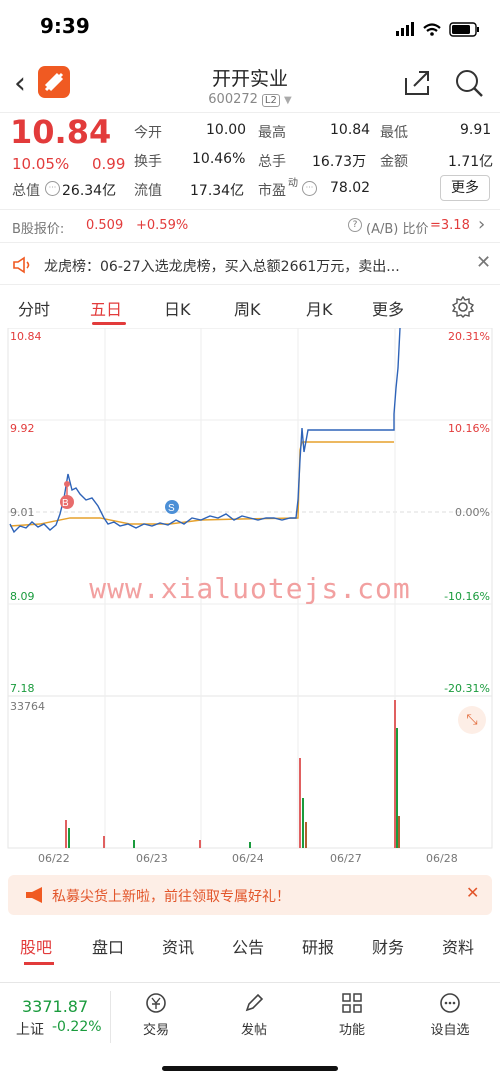 The width and height of the screenshot is (500, 1083). Describe the element at coordinates (106, 308) in the screenshot. I see `tab-five-day: 五日` at that location.